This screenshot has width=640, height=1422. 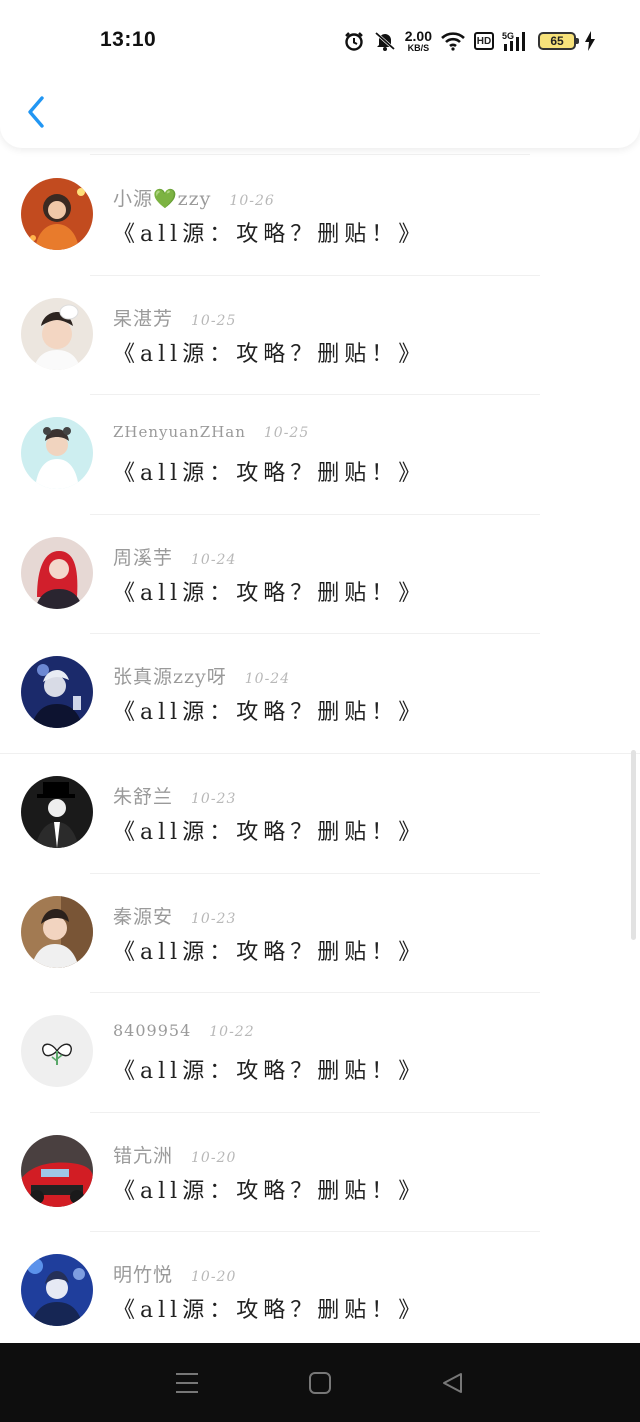 What do you see at coordinates (143, 1273) in the screenshot?
I see `username: 明竹悦` at bounding box center [143, 1273].